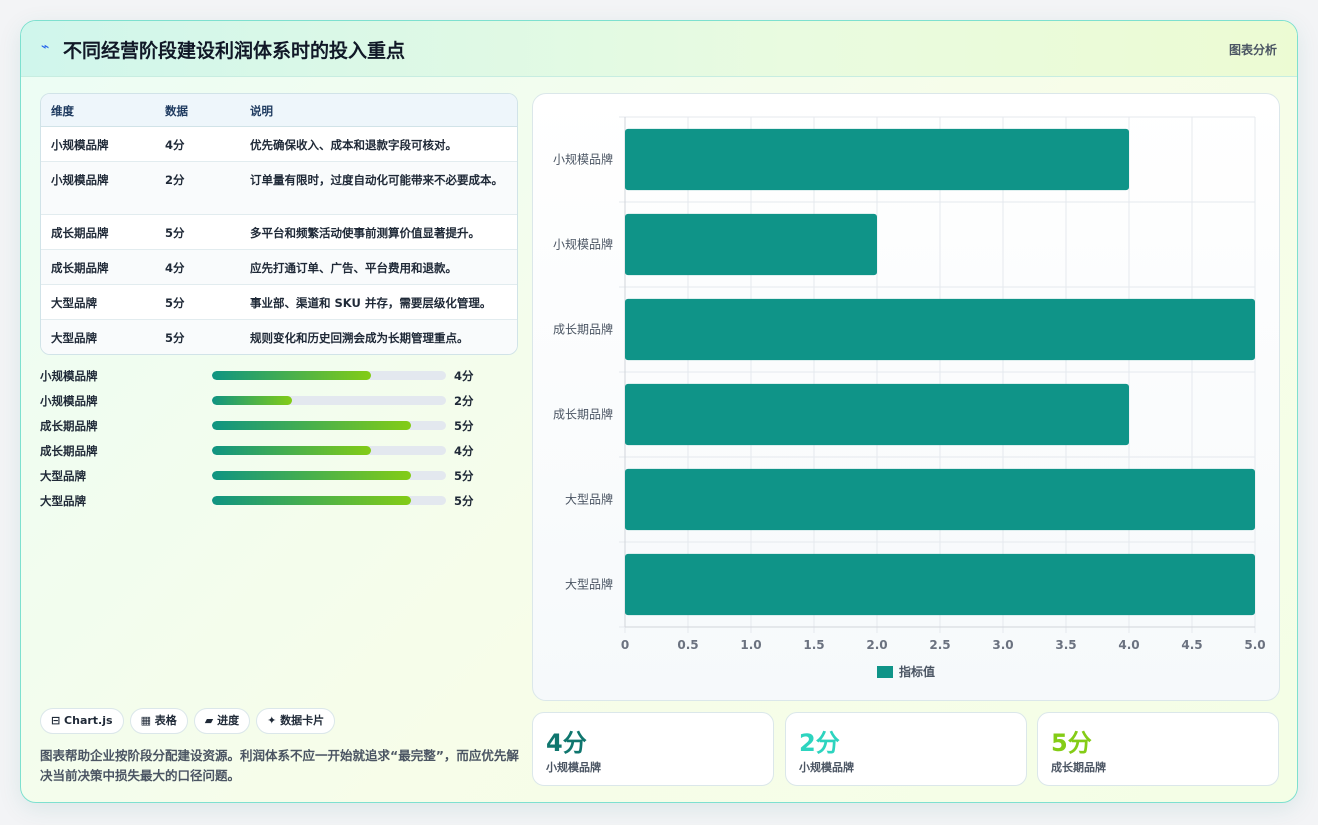  What do you see at coordinates (353, 145) in the screenshot?
I see `table-cell: 优先确保收入、成本和退款字段可核对。` at bounding box center [353, 145].